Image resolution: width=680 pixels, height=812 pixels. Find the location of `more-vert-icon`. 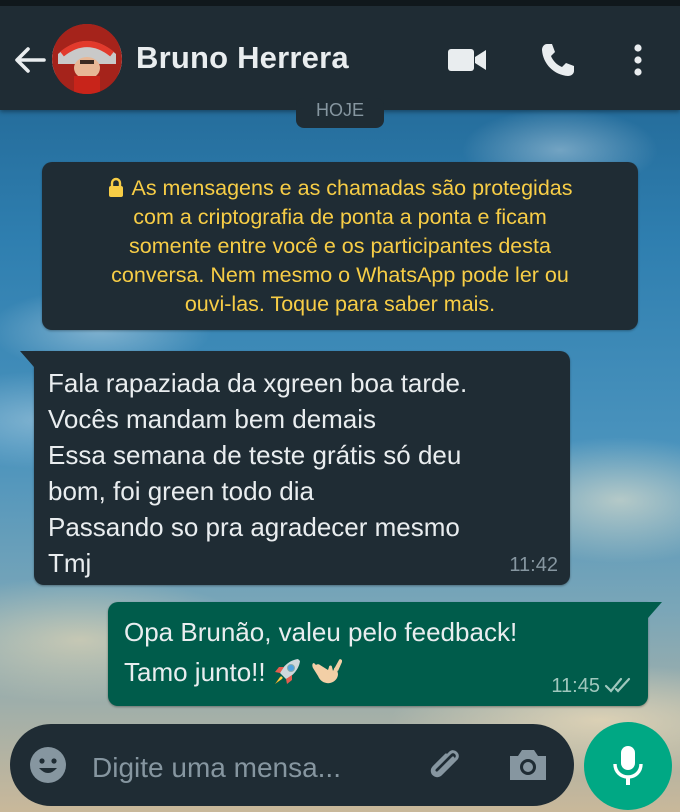

more-vert-icon is located at coordinates (638, 60).